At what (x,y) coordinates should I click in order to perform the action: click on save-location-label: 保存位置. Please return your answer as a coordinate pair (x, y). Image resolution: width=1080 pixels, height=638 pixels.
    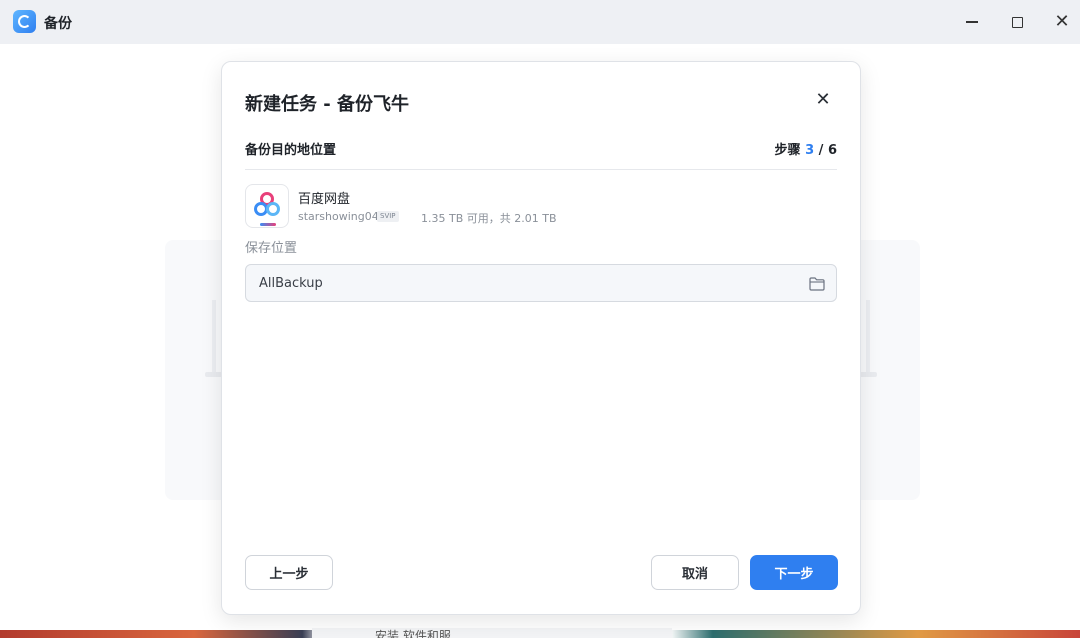
    Looking at the image, I should click on (271, 248).